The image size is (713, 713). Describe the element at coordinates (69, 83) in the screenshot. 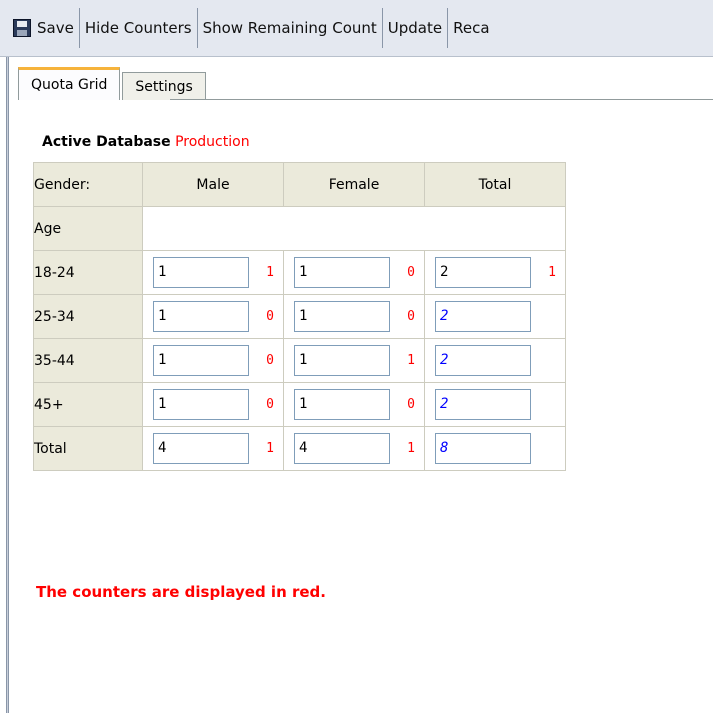

I see `tab-quota-grid: Quota Grid` at that location.